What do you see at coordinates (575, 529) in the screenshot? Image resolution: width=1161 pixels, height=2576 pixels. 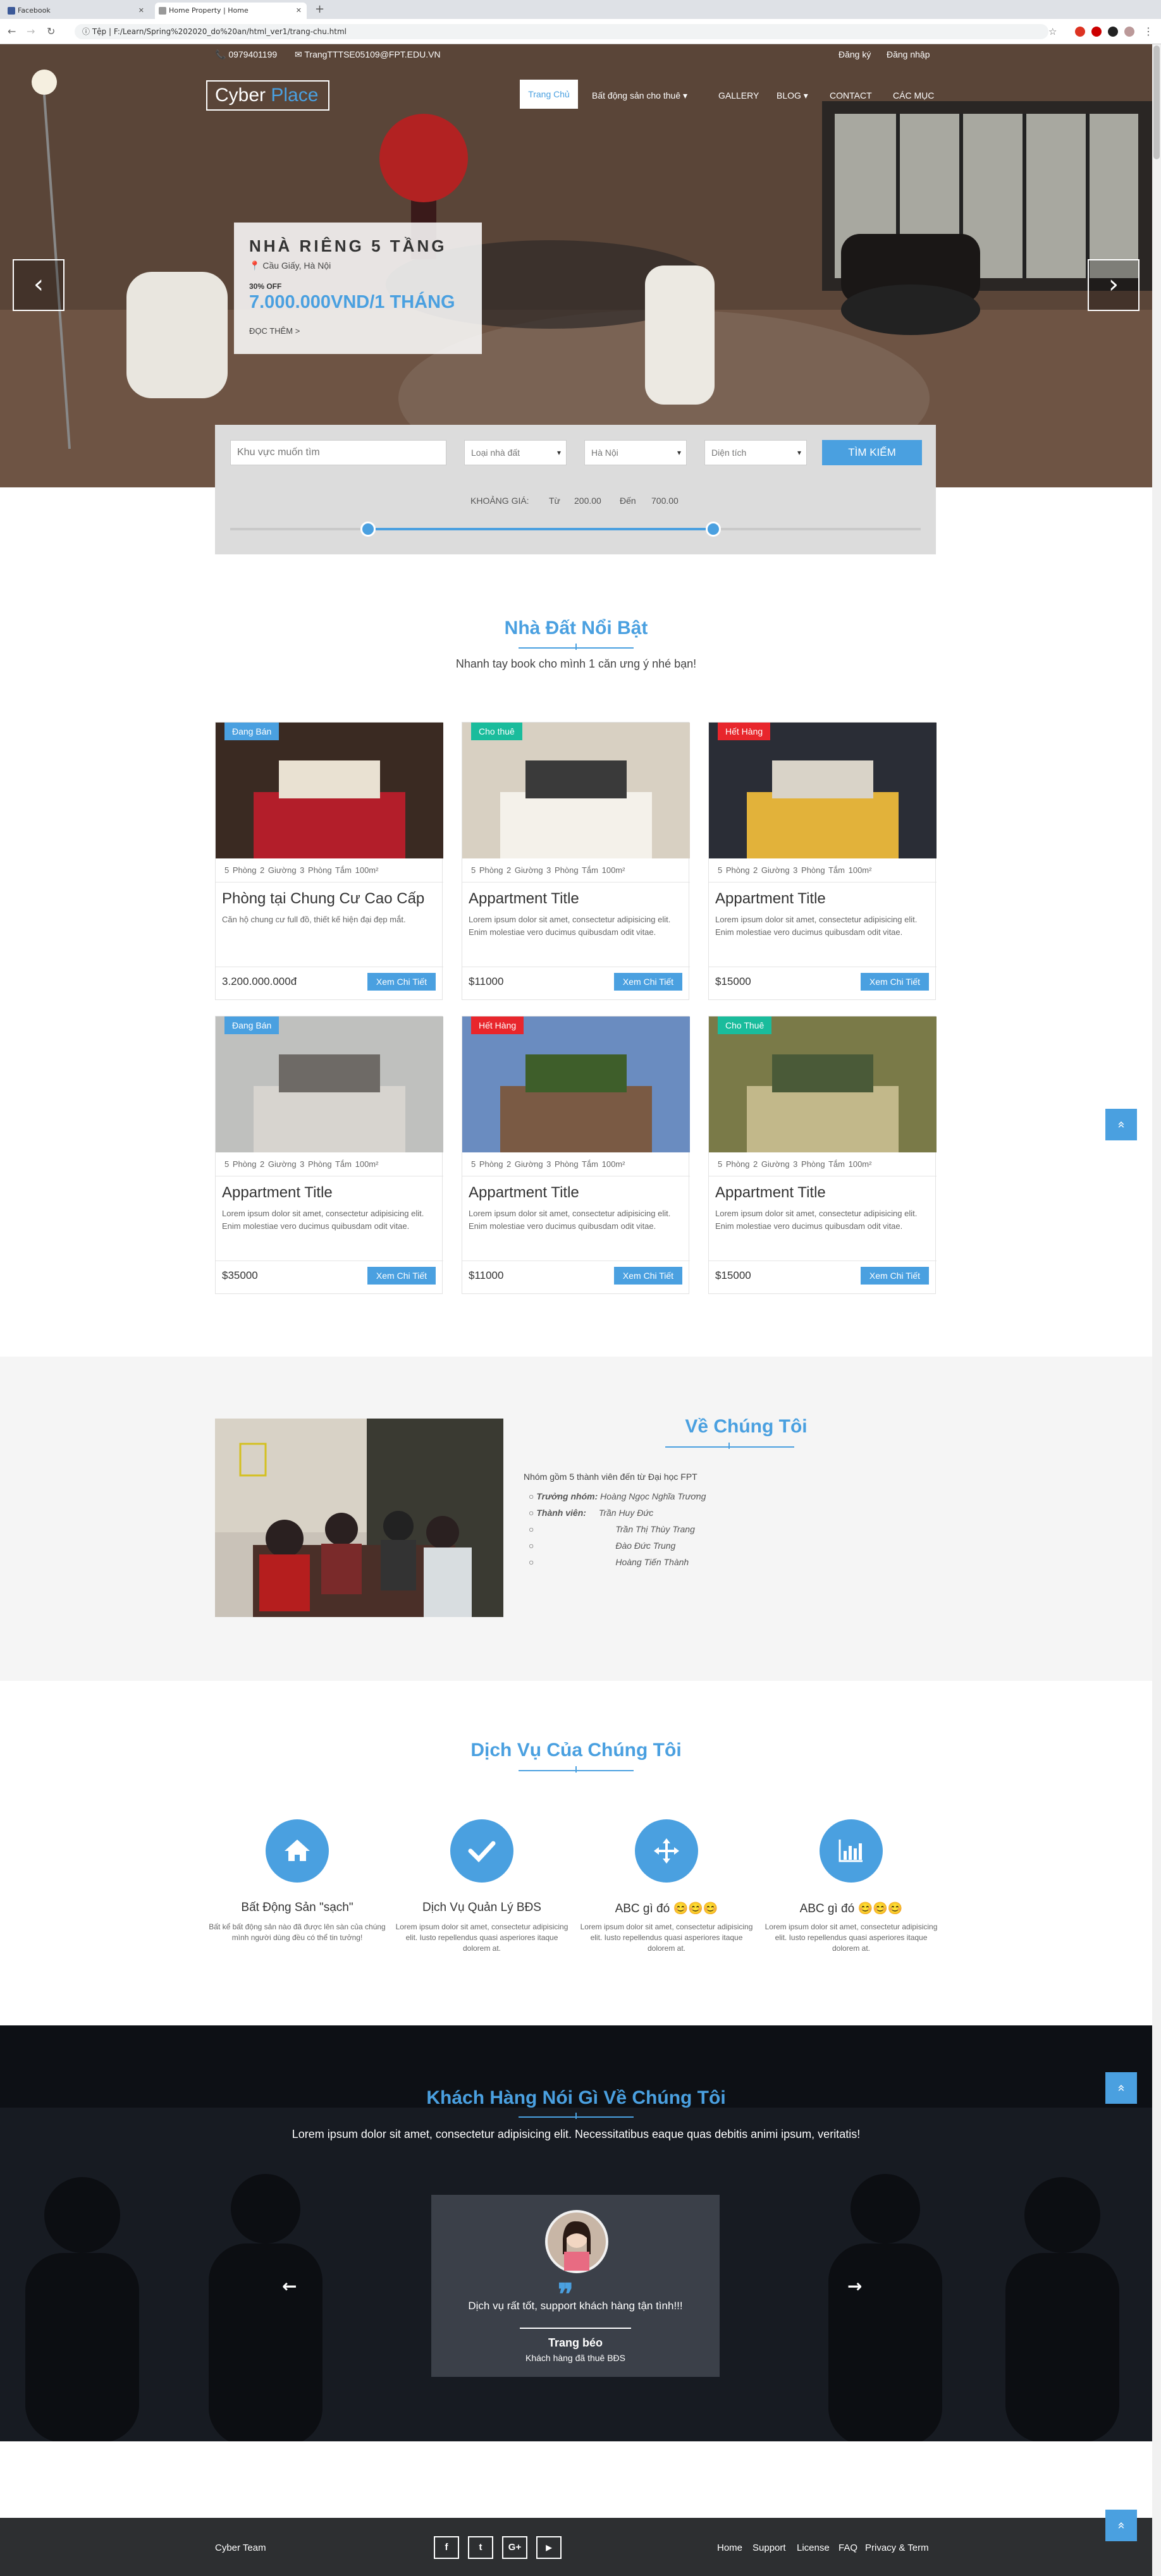 I see `price-slider-track` at bounding box center [575, 529].